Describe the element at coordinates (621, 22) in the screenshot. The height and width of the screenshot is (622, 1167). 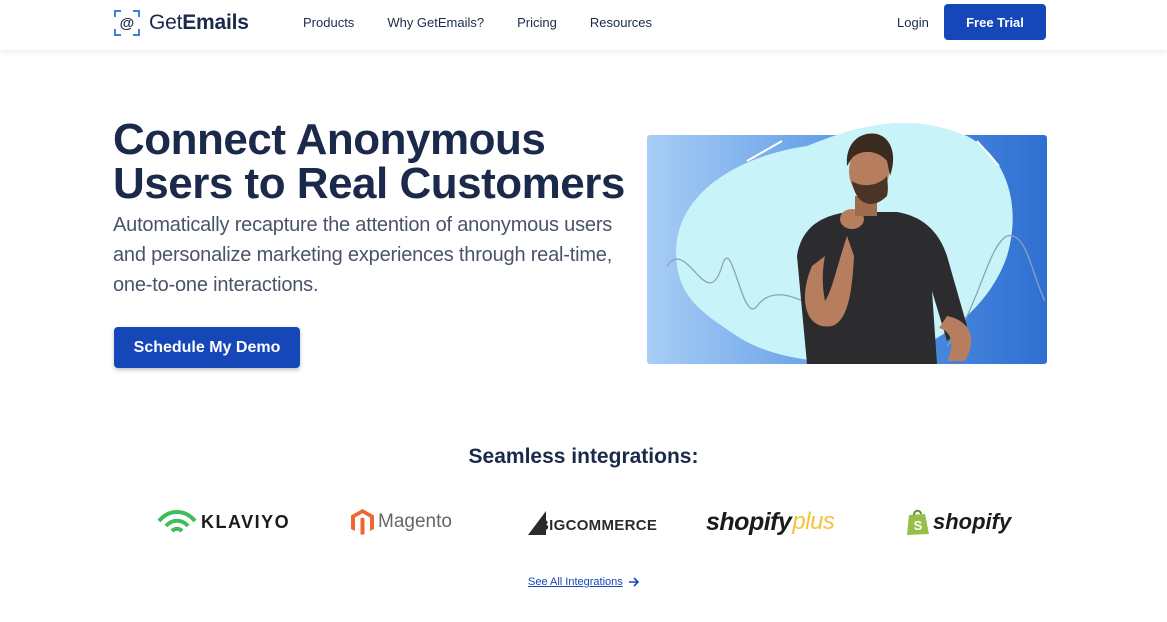
I see `nav-resources: Resources` at that location.